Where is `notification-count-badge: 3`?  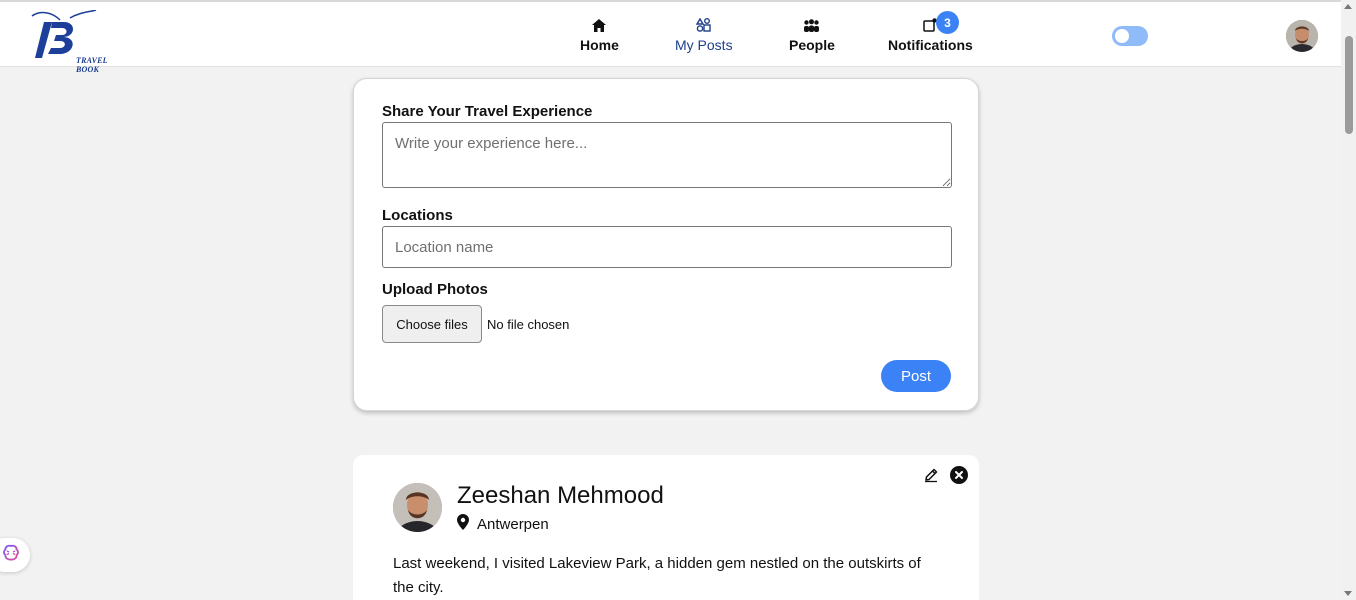 notification-count-badge: 3 is located at coordinates (947, 22).